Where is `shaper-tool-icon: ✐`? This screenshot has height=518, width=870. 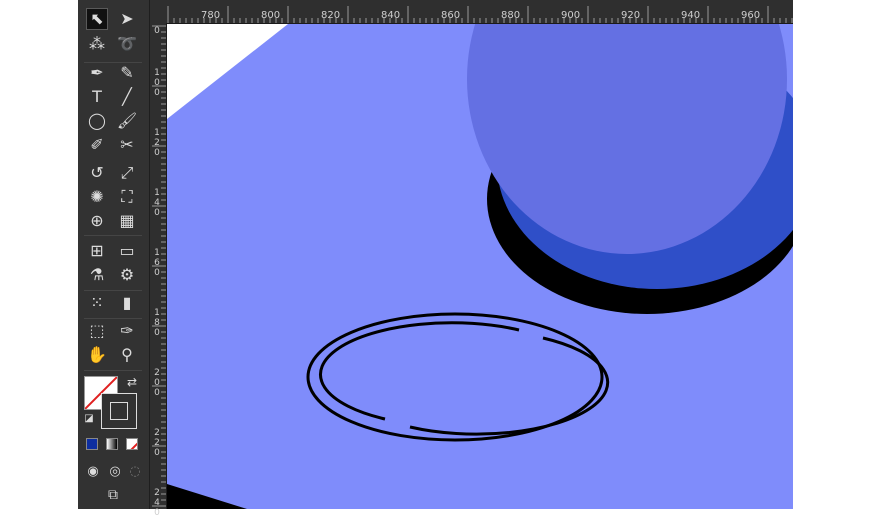 shaper-tool-icon: ✐ is located at coordinates (97, 145).